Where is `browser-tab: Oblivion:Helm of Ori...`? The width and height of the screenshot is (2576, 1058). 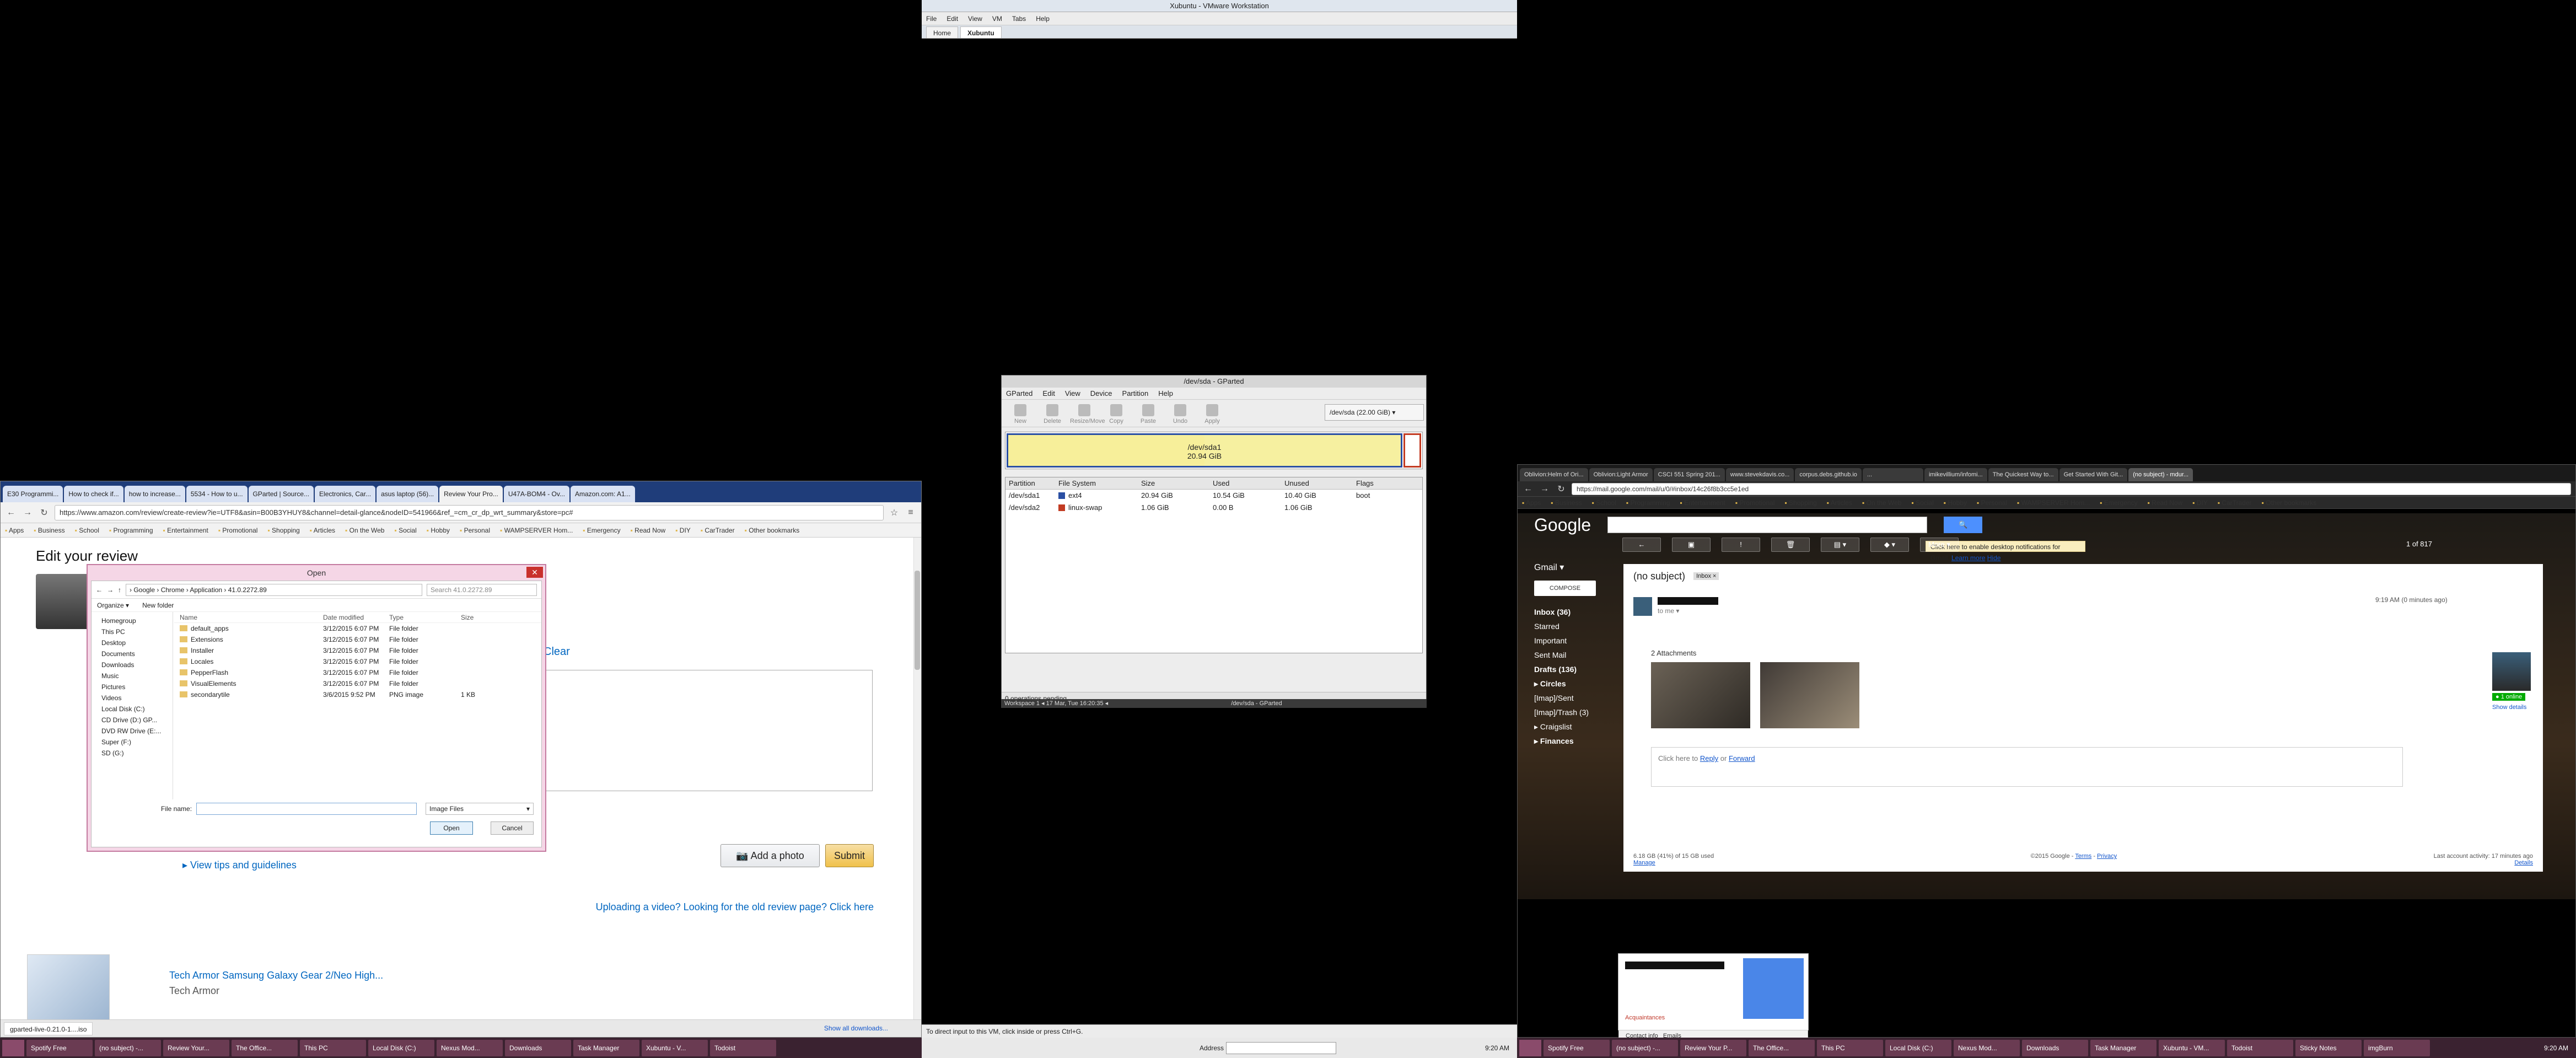
browser-tab: Oblivion:Helm of Ori... is located at coordinates (1554, 475).